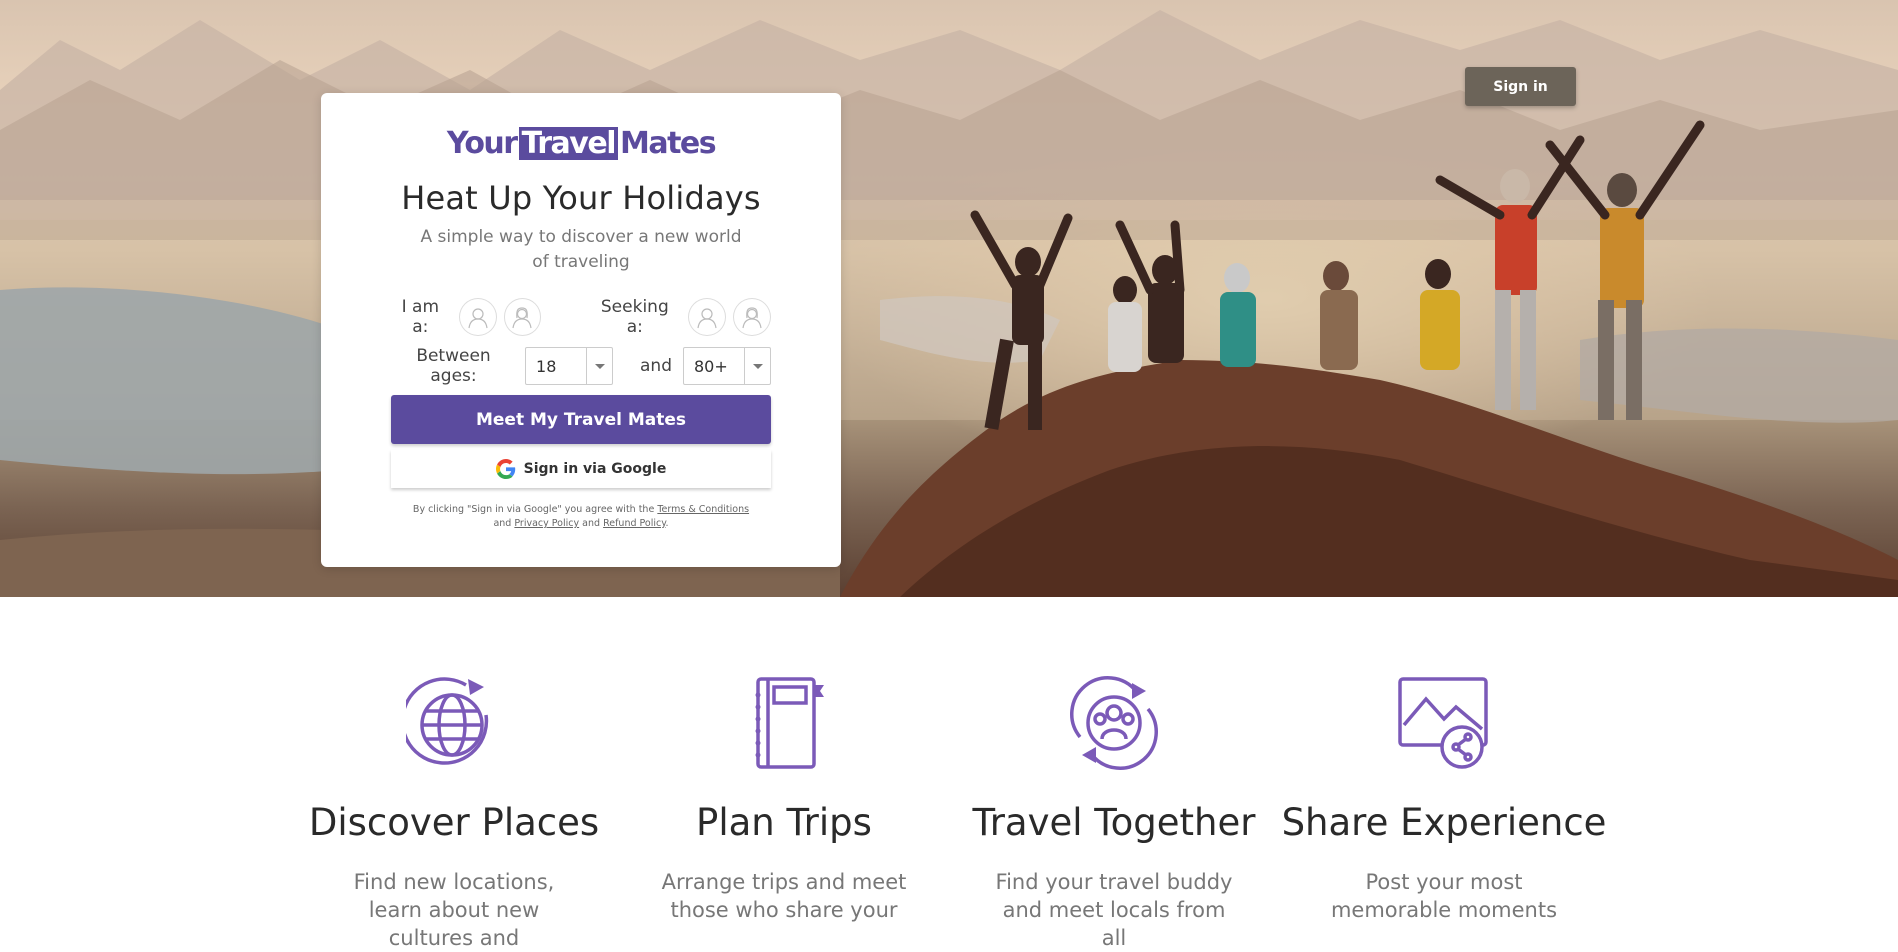 This screenshot has height=952, width=1898. What do you see at coordinates (634, 317) in the screenshot?
I see `seeking-label: Seeking a:` at bounding box center [634, 317].